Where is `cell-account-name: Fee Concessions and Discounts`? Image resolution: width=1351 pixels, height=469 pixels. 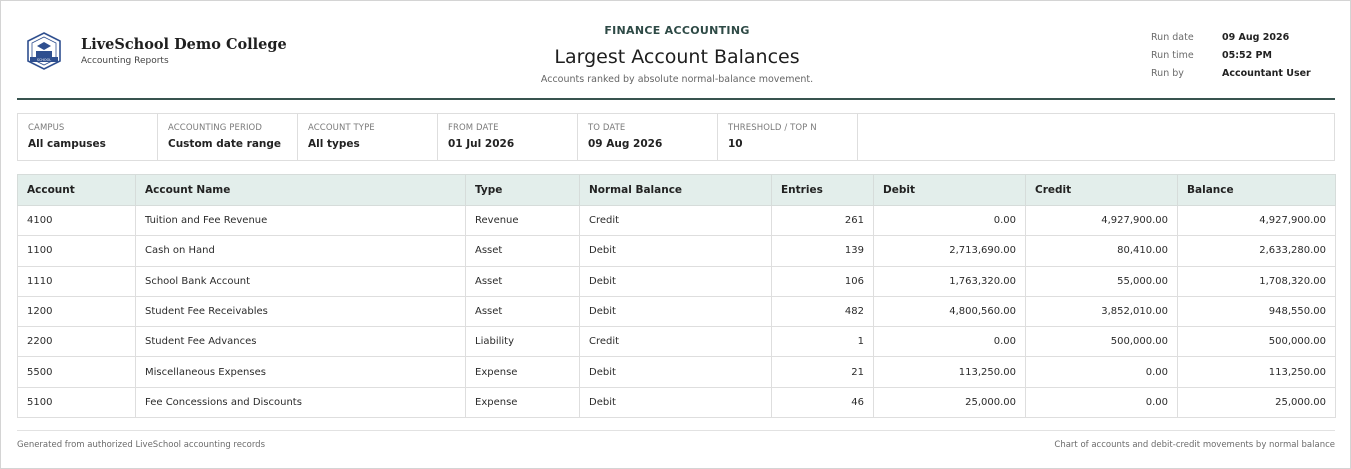 cell-account-name: Fee Concessions and Discounts is located at coordinates (300, 402).